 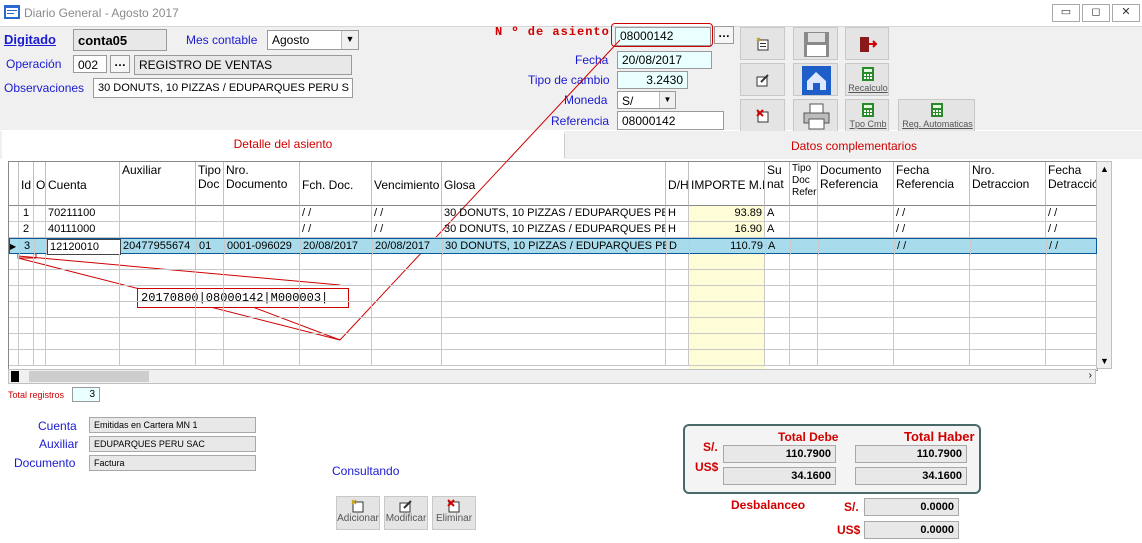 What do you see at coordinates (1090, 375) in the screenshot?
I see `scroll-right-icon: ›` at bounding box center [1090, 375].